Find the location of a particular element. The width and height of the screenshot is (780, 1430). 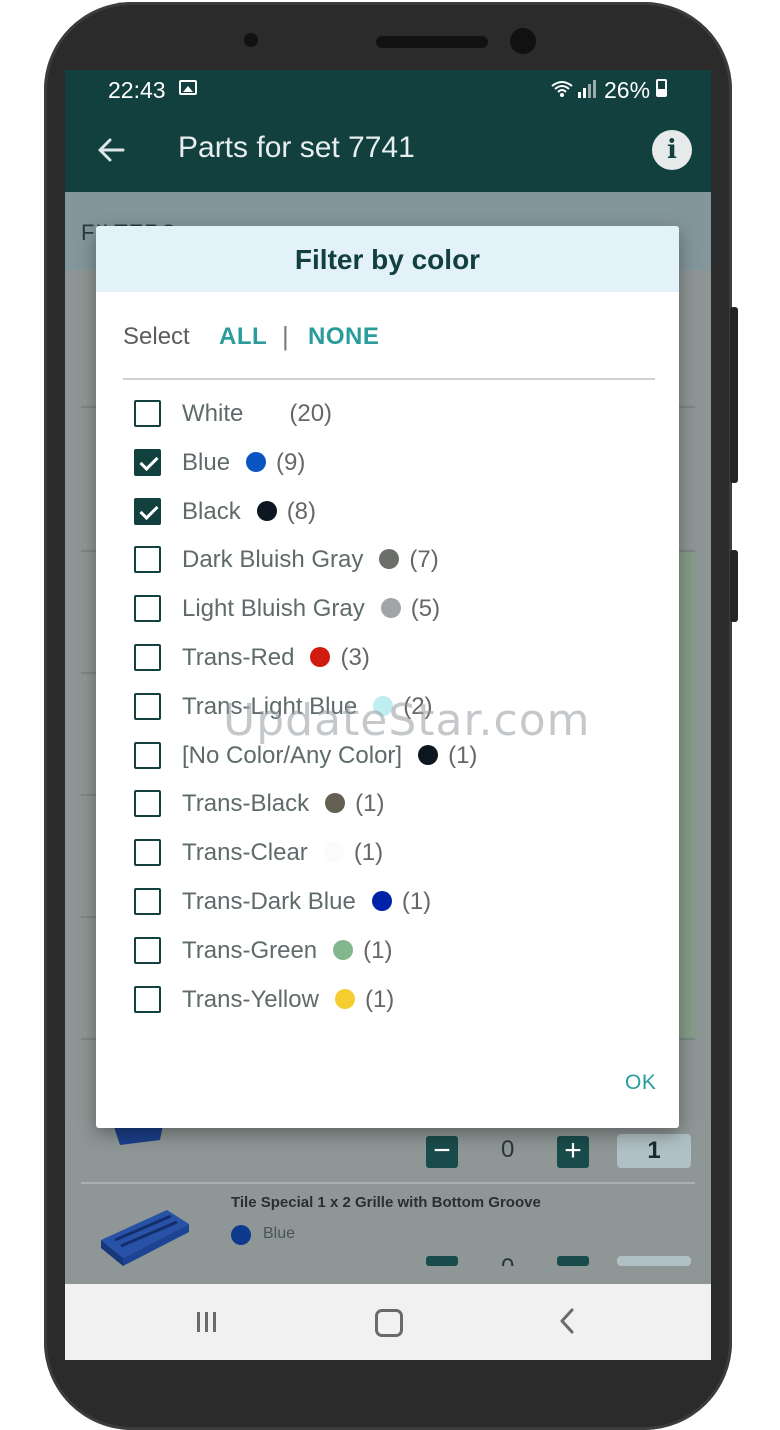

list-divider is located at coordinates (388, 1183).